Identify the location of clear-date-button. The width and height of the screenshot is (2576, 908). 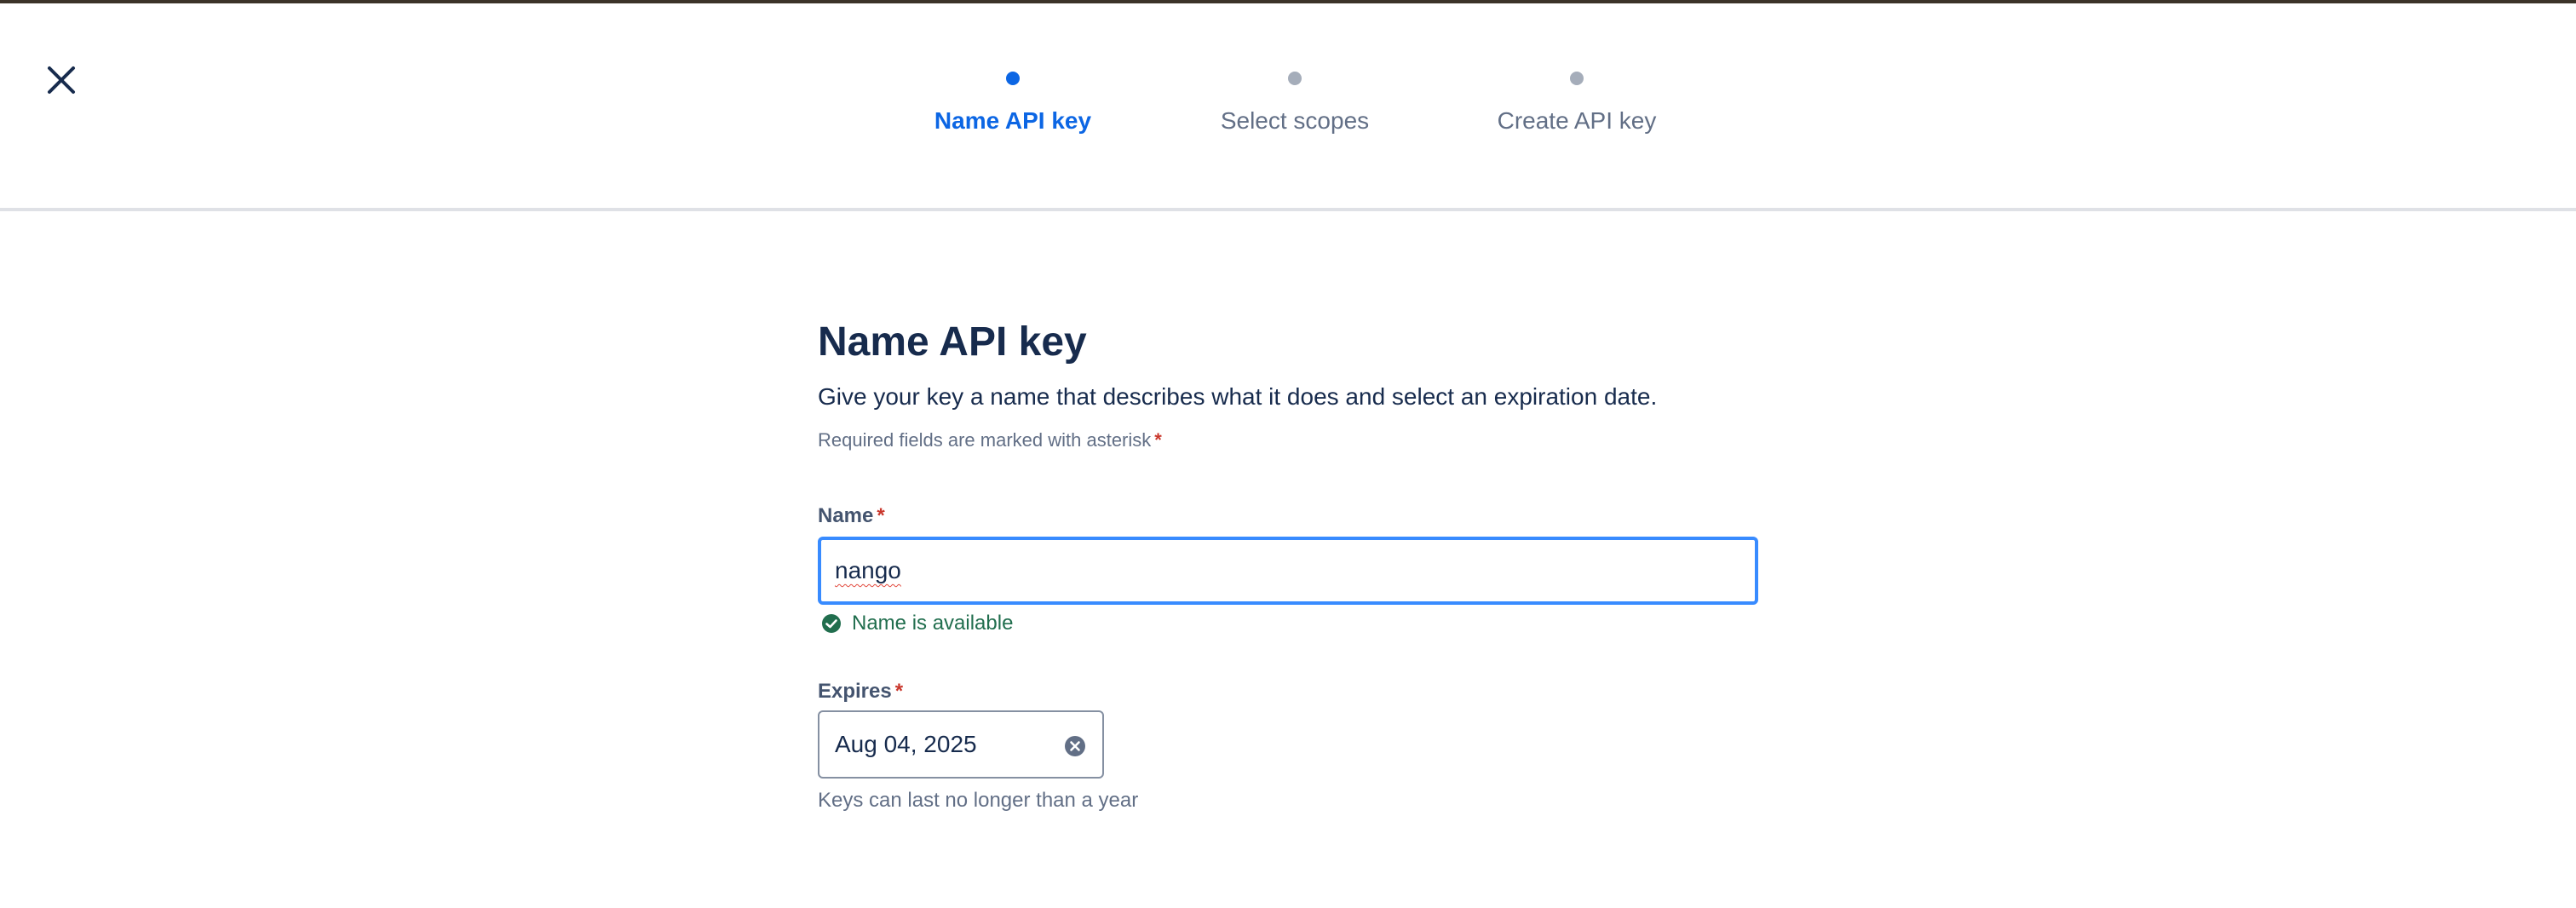
(1075, 746).